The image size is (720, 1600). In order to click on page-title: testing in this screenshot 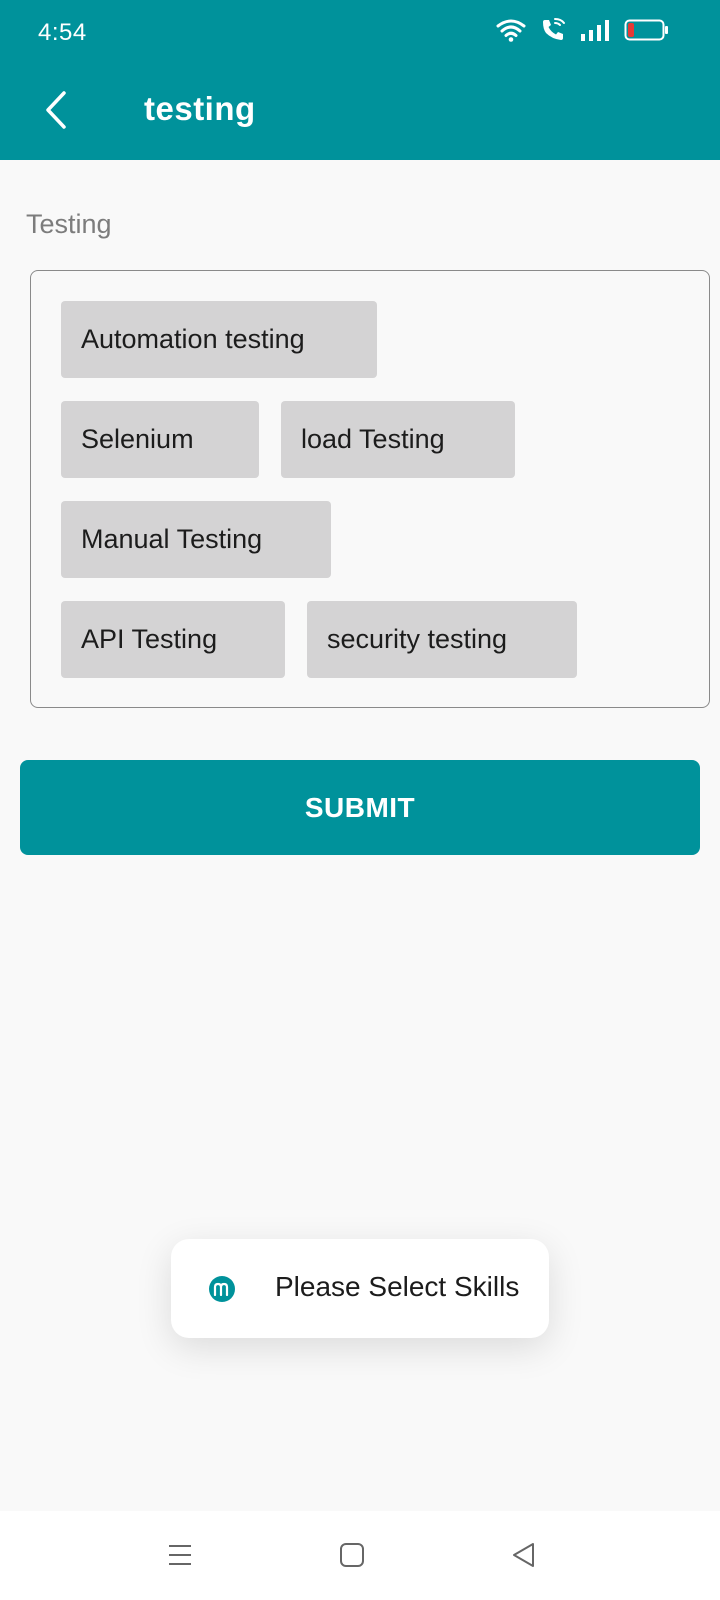, I will do `click(200, 108)`.